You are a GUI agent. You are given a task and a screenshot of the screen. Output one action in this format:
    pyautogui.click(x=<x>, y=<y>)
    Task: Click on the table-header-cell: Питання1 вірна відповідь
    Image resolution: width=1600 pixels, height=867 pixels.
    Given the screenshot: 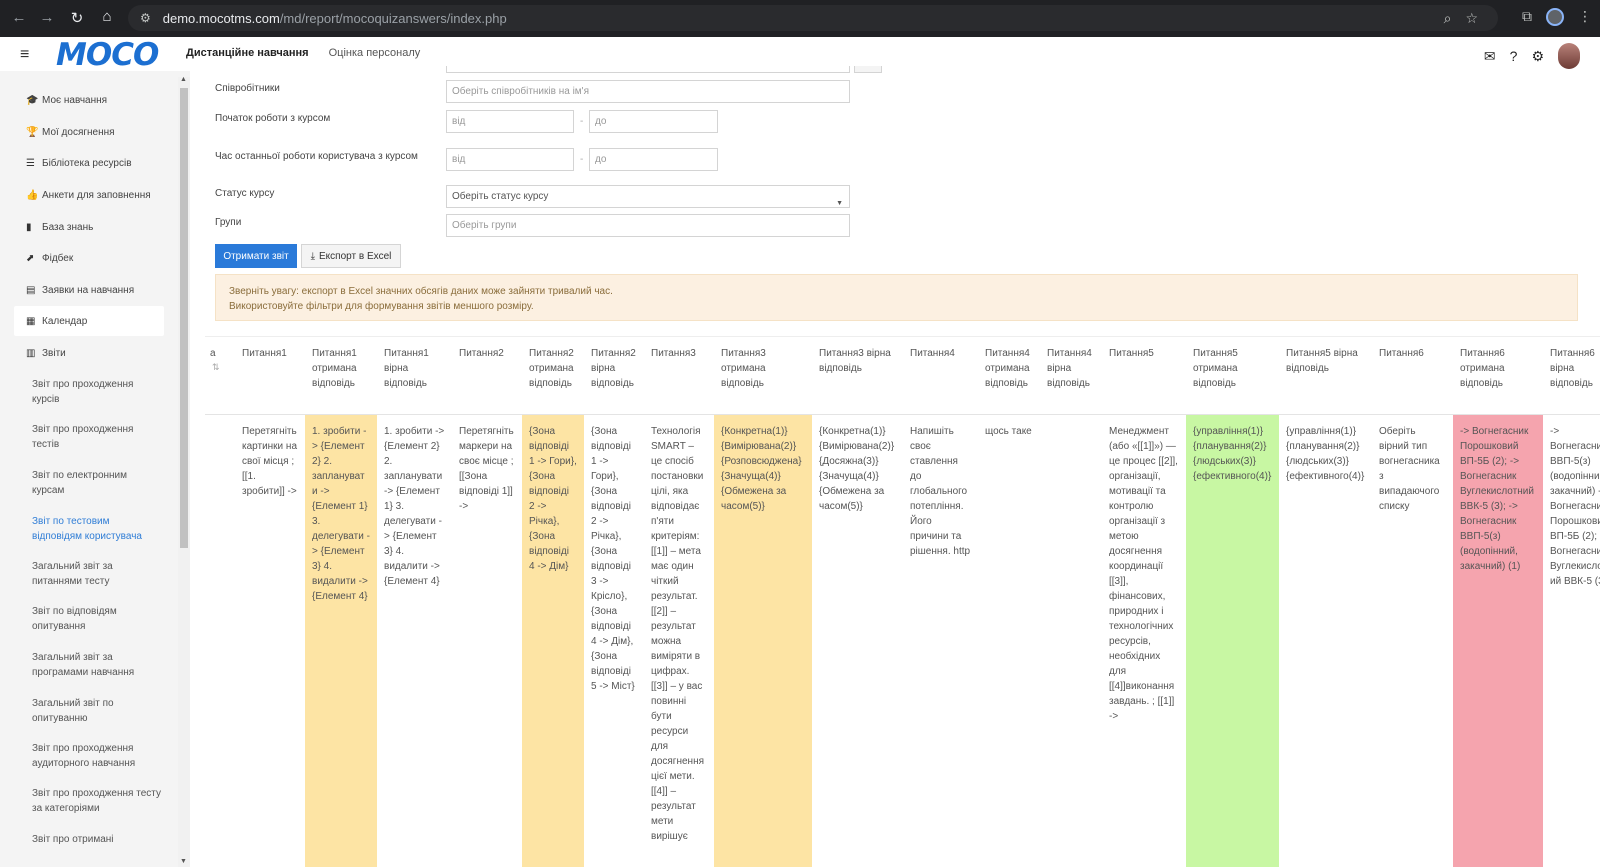 What is the action you would take?
    pyautogui.click(x=414, y=368)
    